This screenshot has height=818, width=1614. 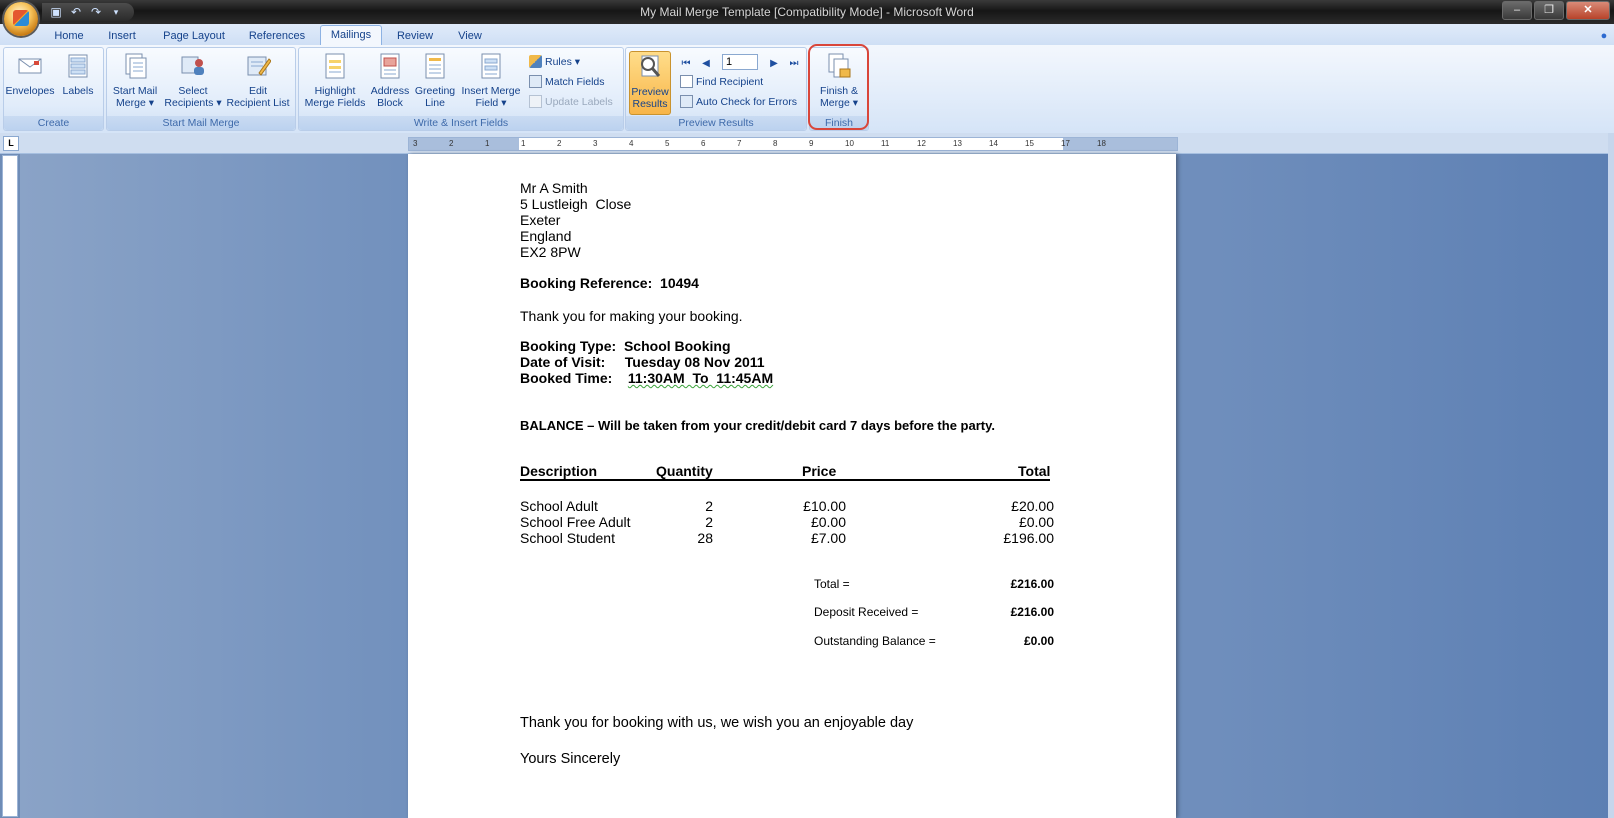 What do you see at coordinates (435, 80) in the screenshot?
I see `greeting-line-button: Greeting Line` at bounding box center [435, 80].